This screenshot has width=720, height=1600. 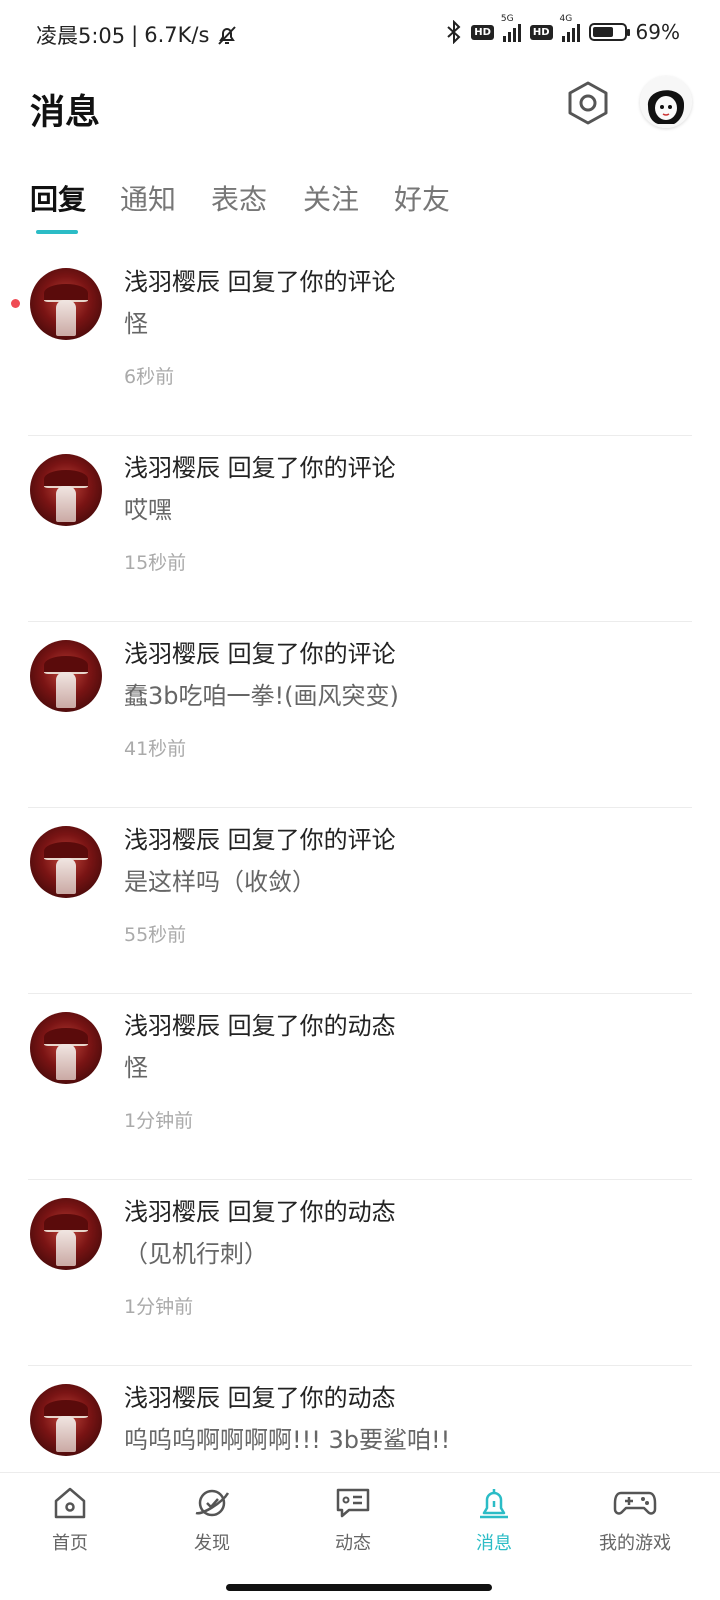 What do you see at coordinates (570, 28) in the screenshot?
I see `signal-4g-icon: 4G` at bounding box center [570, 28].